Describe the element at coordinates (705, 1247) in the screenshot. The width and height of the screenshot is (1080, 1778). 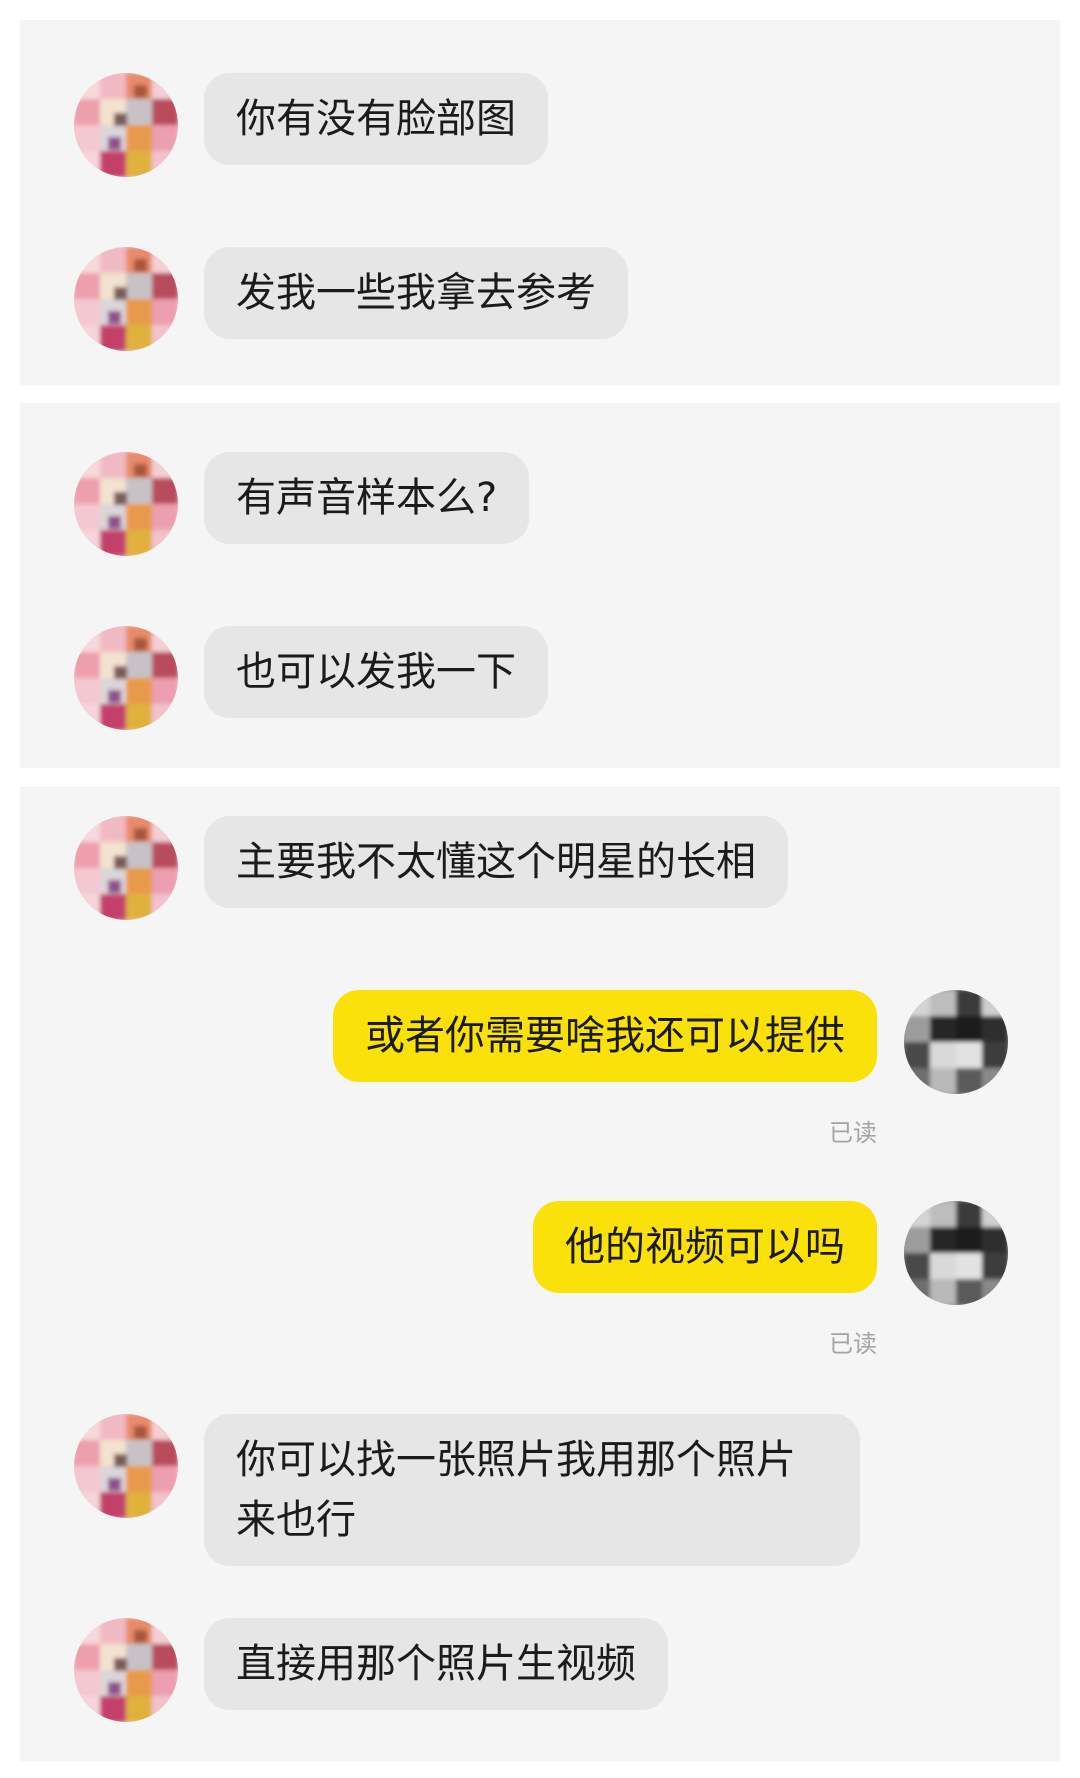
I see `outgoing-message-bubble: 他的视频可以吗` at that location.